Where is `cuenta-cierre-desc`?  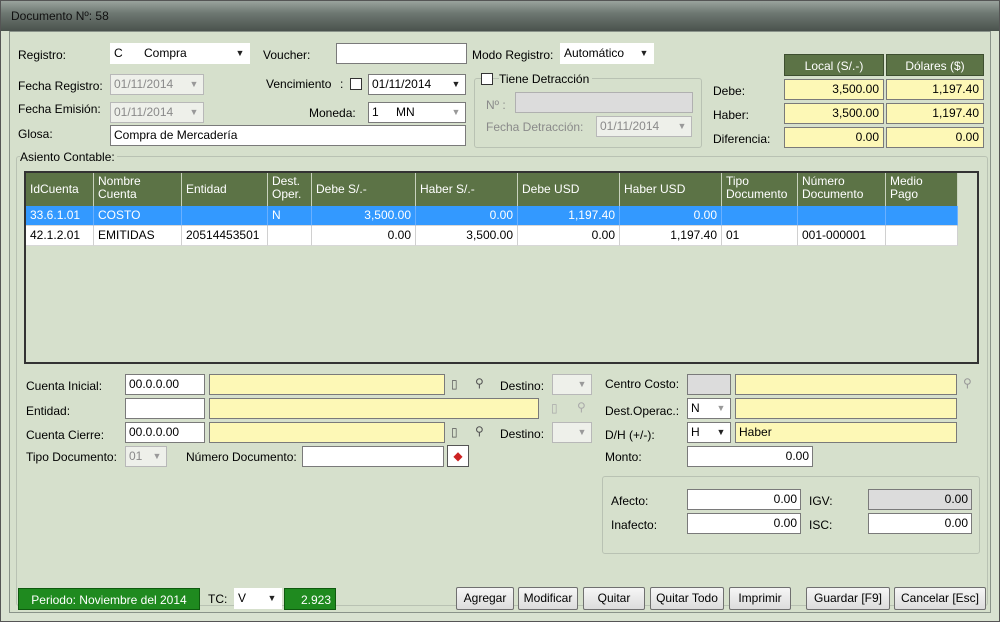
cuenta-cierre-desc is located at coordinates (327, 432).